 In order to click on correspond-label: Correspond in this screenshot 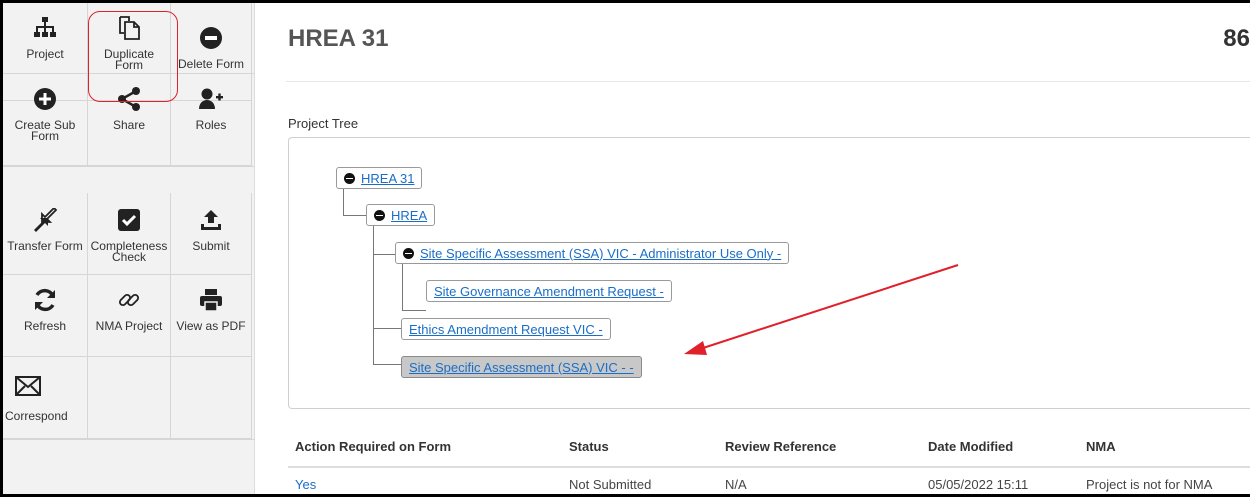, I will do `click(36, 416)`.